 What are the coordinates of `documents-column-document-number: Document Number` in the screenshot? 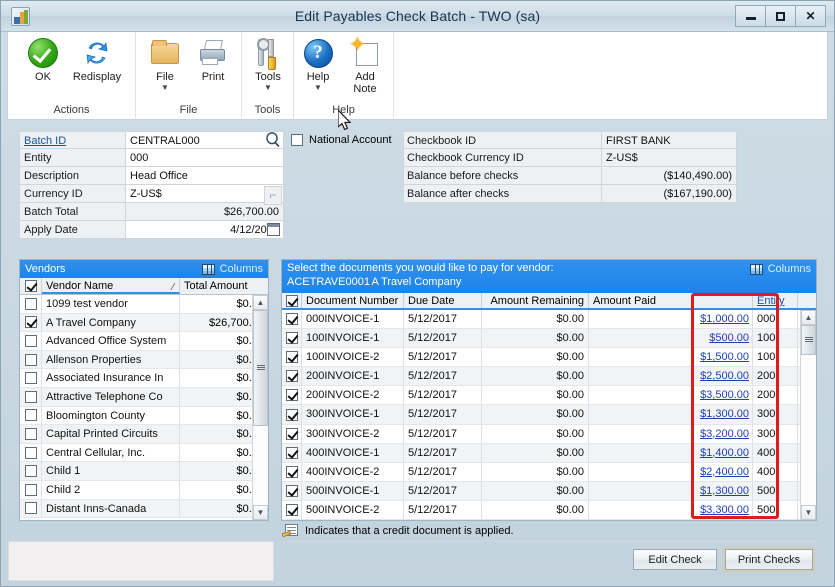 It's located at (353, 300).